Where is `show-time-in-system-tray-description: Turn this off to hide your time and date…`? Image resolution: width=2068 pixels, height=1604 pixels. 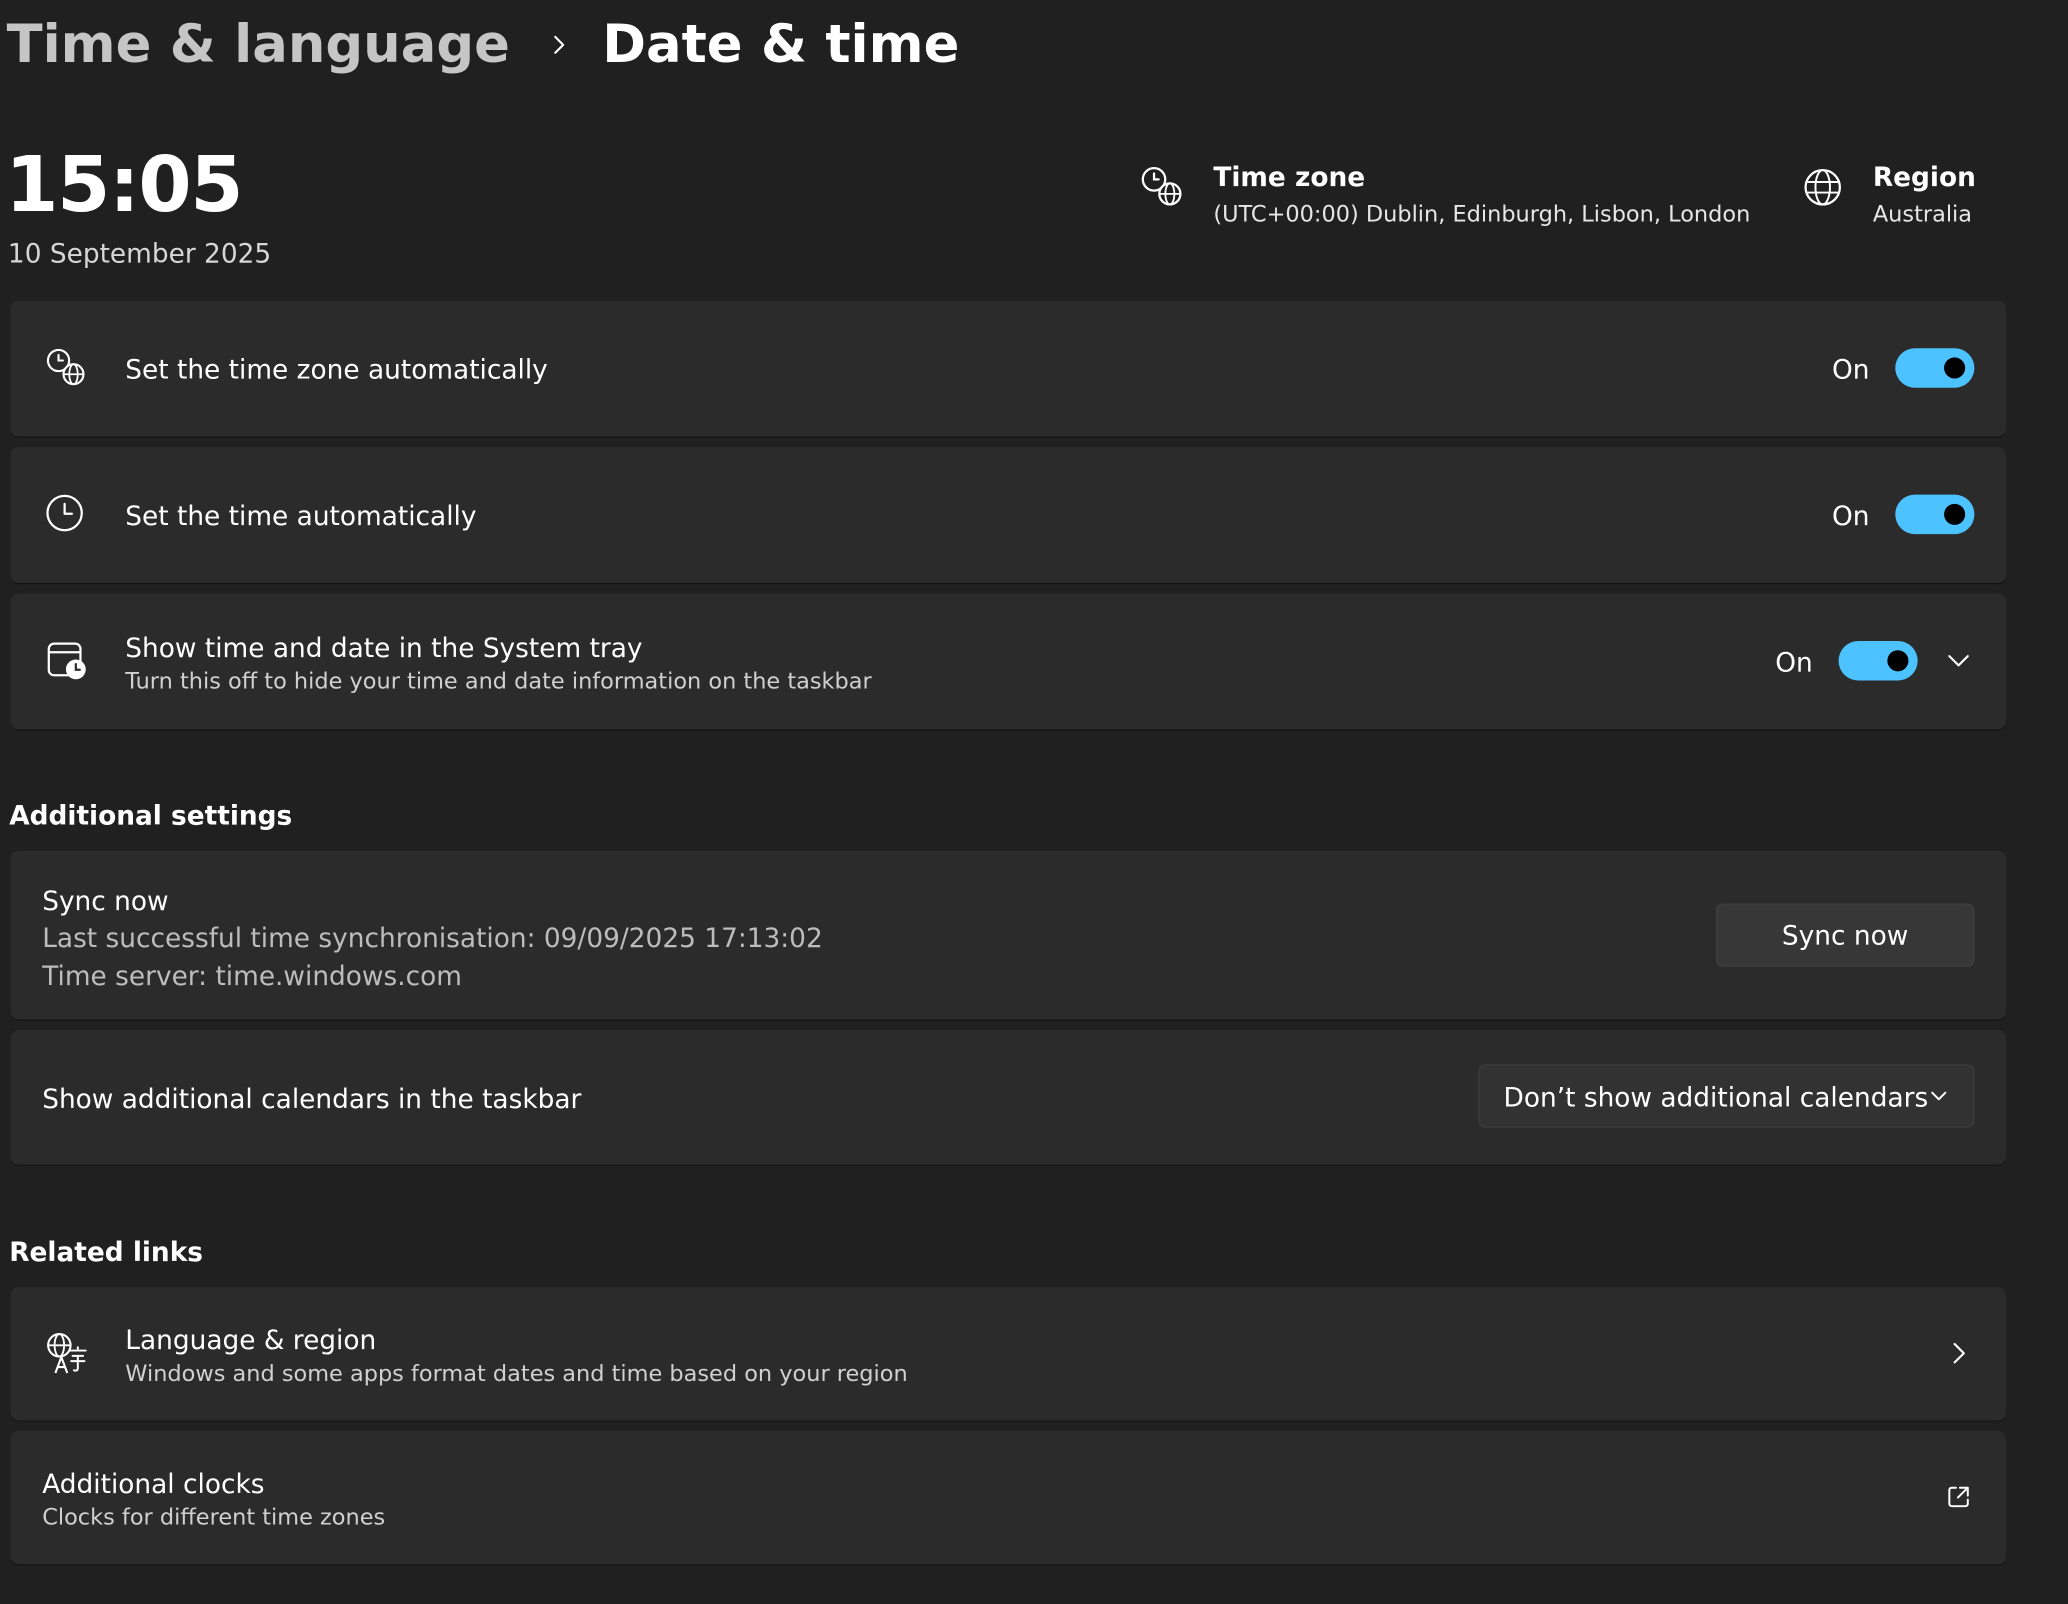
show-time-in-system-tray-description: Turn this off to hide your time and date… is located at coordinates (498, 682).